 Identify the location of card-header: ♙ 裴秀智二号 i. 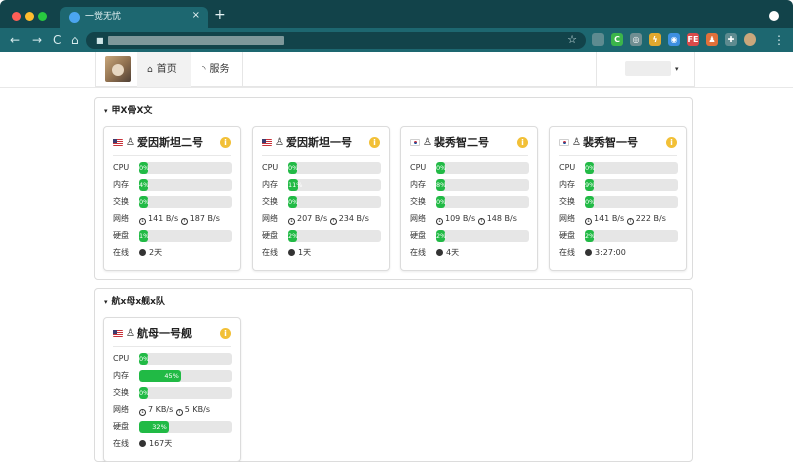
(469, 143).